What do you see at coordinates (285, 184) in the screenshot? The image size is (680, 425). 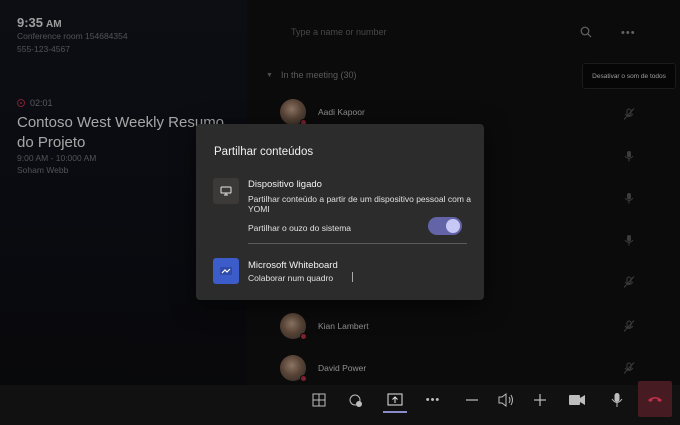 I see `connected-device-option: Dispositivo ligado` at bounding box center [285, 184].